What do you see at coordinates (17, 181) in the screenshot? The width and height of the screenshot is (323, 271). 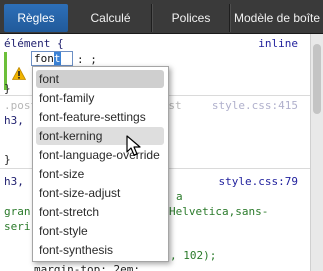 I see `rule3-selector-start: h3,` at bounding box center [17, 181].